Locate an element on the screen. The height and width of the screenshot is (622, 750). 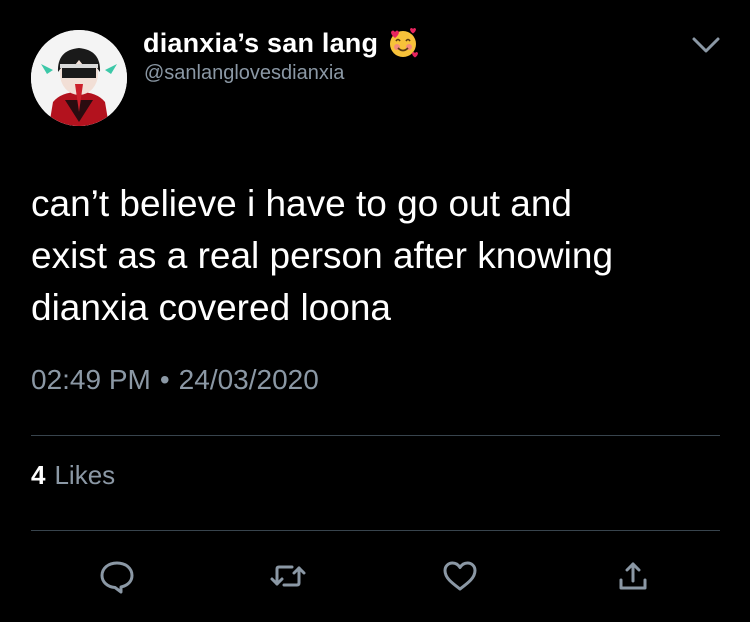
like-button is located at coordinates (460, 576).